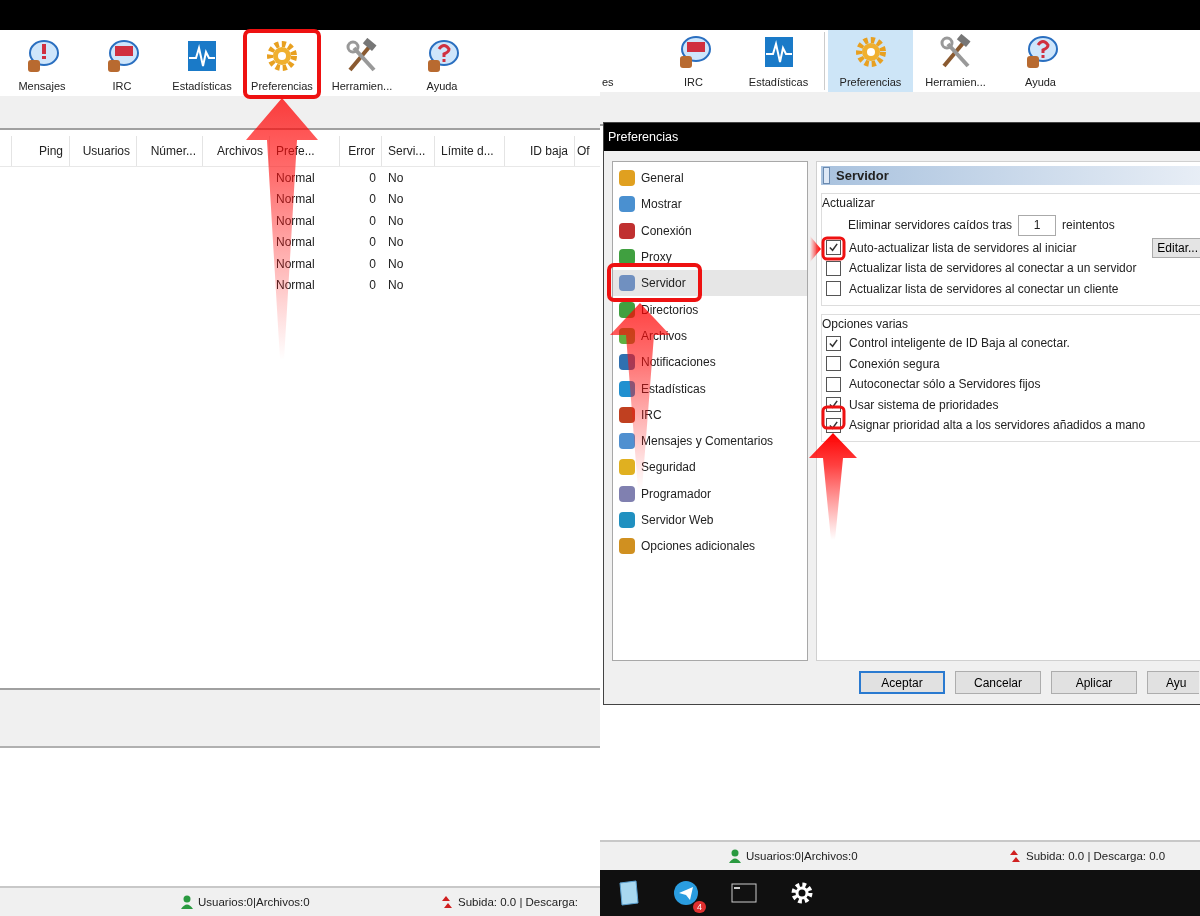 Image resolution: width=1200 pixels, height=916 pixels. I want to click on column-header: Error, so click(361, 151).